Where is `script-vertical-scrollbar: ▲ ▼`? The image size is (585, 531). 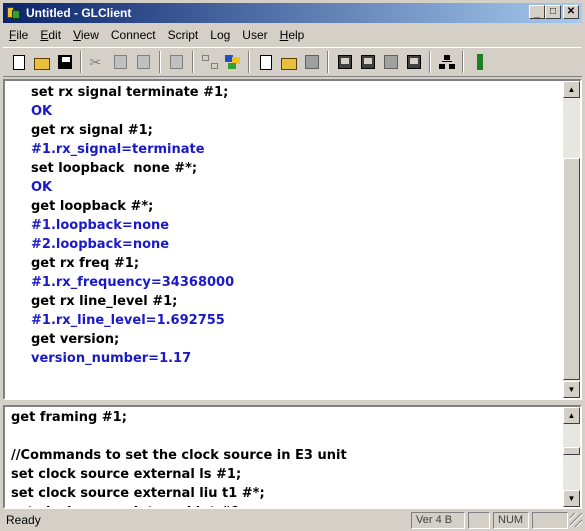
script-vertical-scrollbar: ▲ ▼ is located at coordinates (571, 457).